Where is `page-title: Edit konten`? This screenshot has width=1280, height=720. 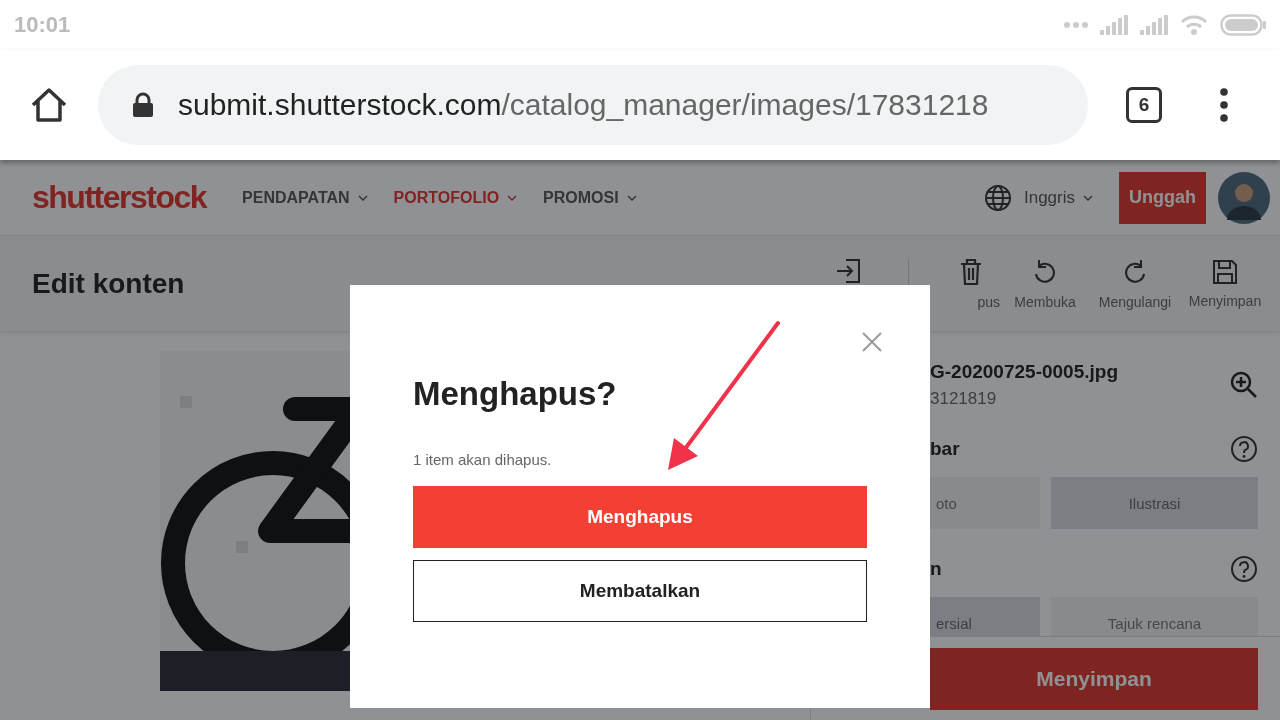
page-title: Edit konten is located at coordinates (108, 283).